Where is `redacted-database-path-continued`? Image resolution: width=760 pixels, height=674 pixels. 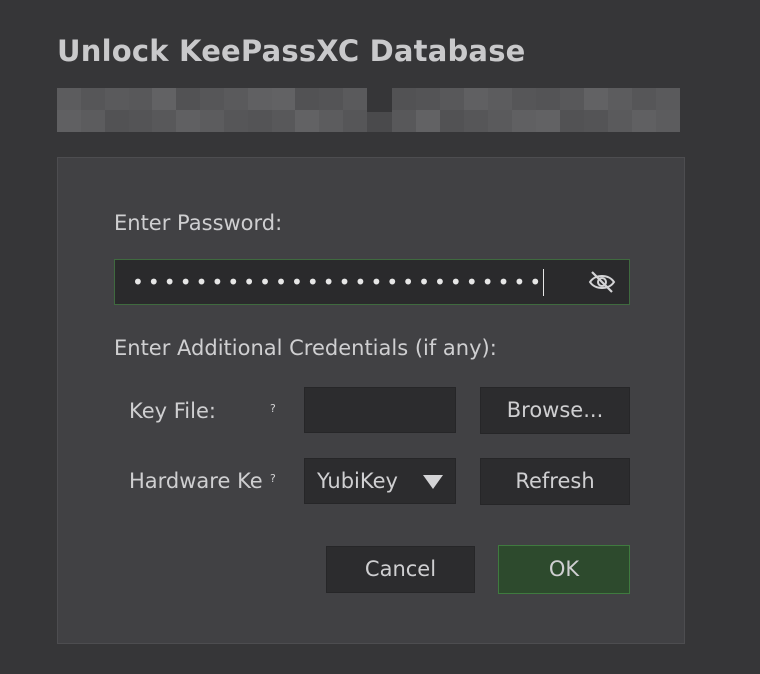
redacted-database-path-continued is located at coordinates (536, 110).